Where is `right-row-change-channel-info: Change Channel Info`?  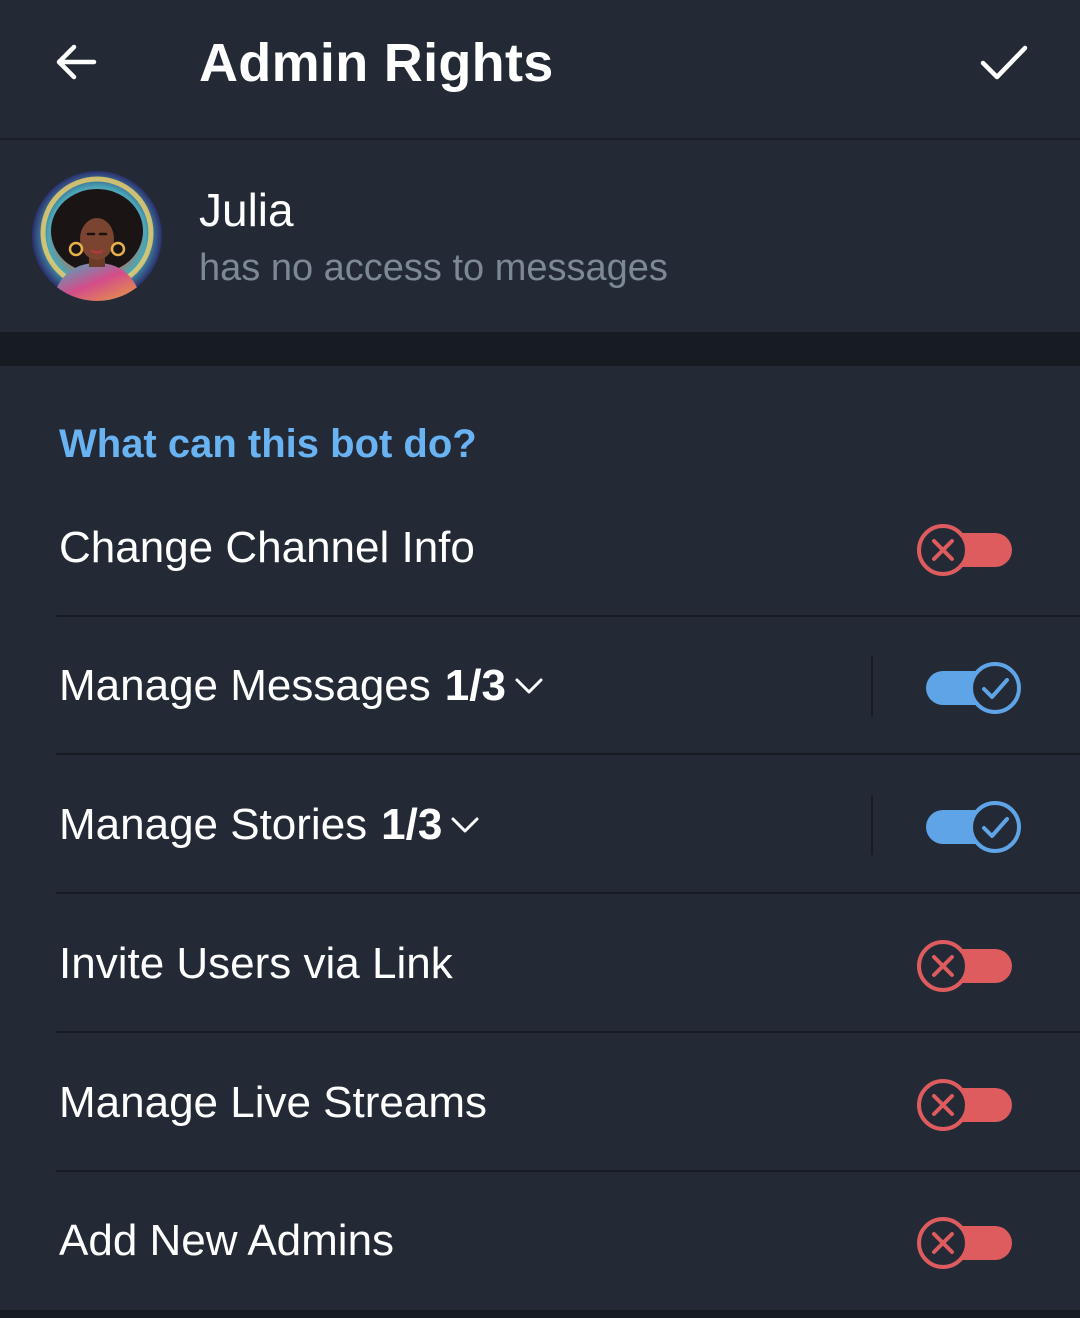
right-row-change-channel-info: Change Channel Info is located at coordinates (540, 548).